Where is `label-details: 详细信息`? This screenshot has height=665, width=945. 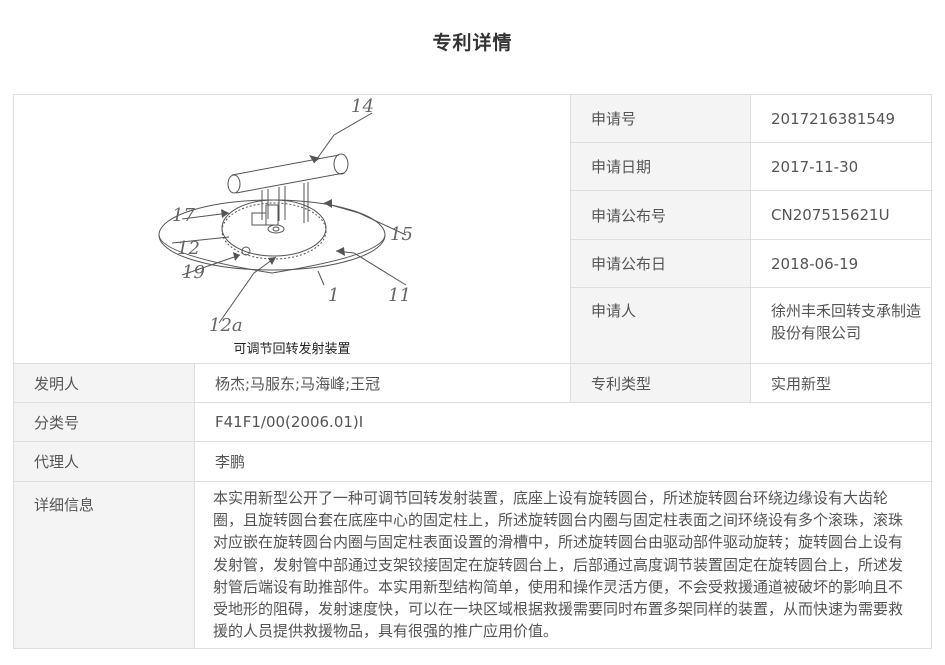
label-details: 详细信息 is located at coordinates (104, 565).